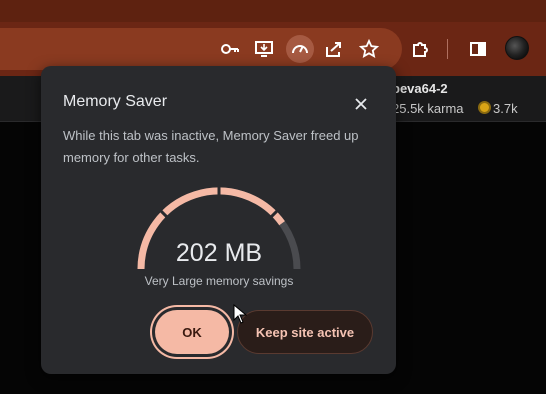 The height and width of the screenshot is (394, 546). Describe the element at coordinates (273, 12) in the screenshot. I see `tab-strip` at that location.